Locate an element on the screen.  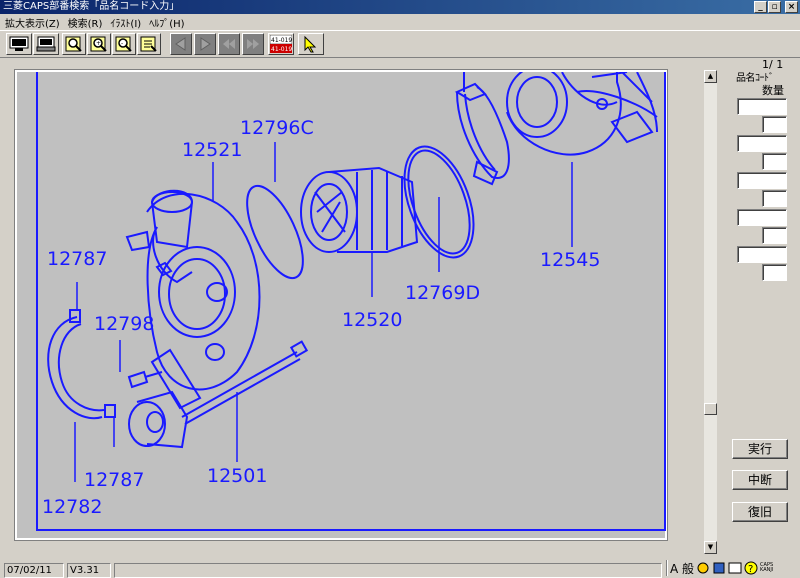
status-message is located at coordinates (388, 570).